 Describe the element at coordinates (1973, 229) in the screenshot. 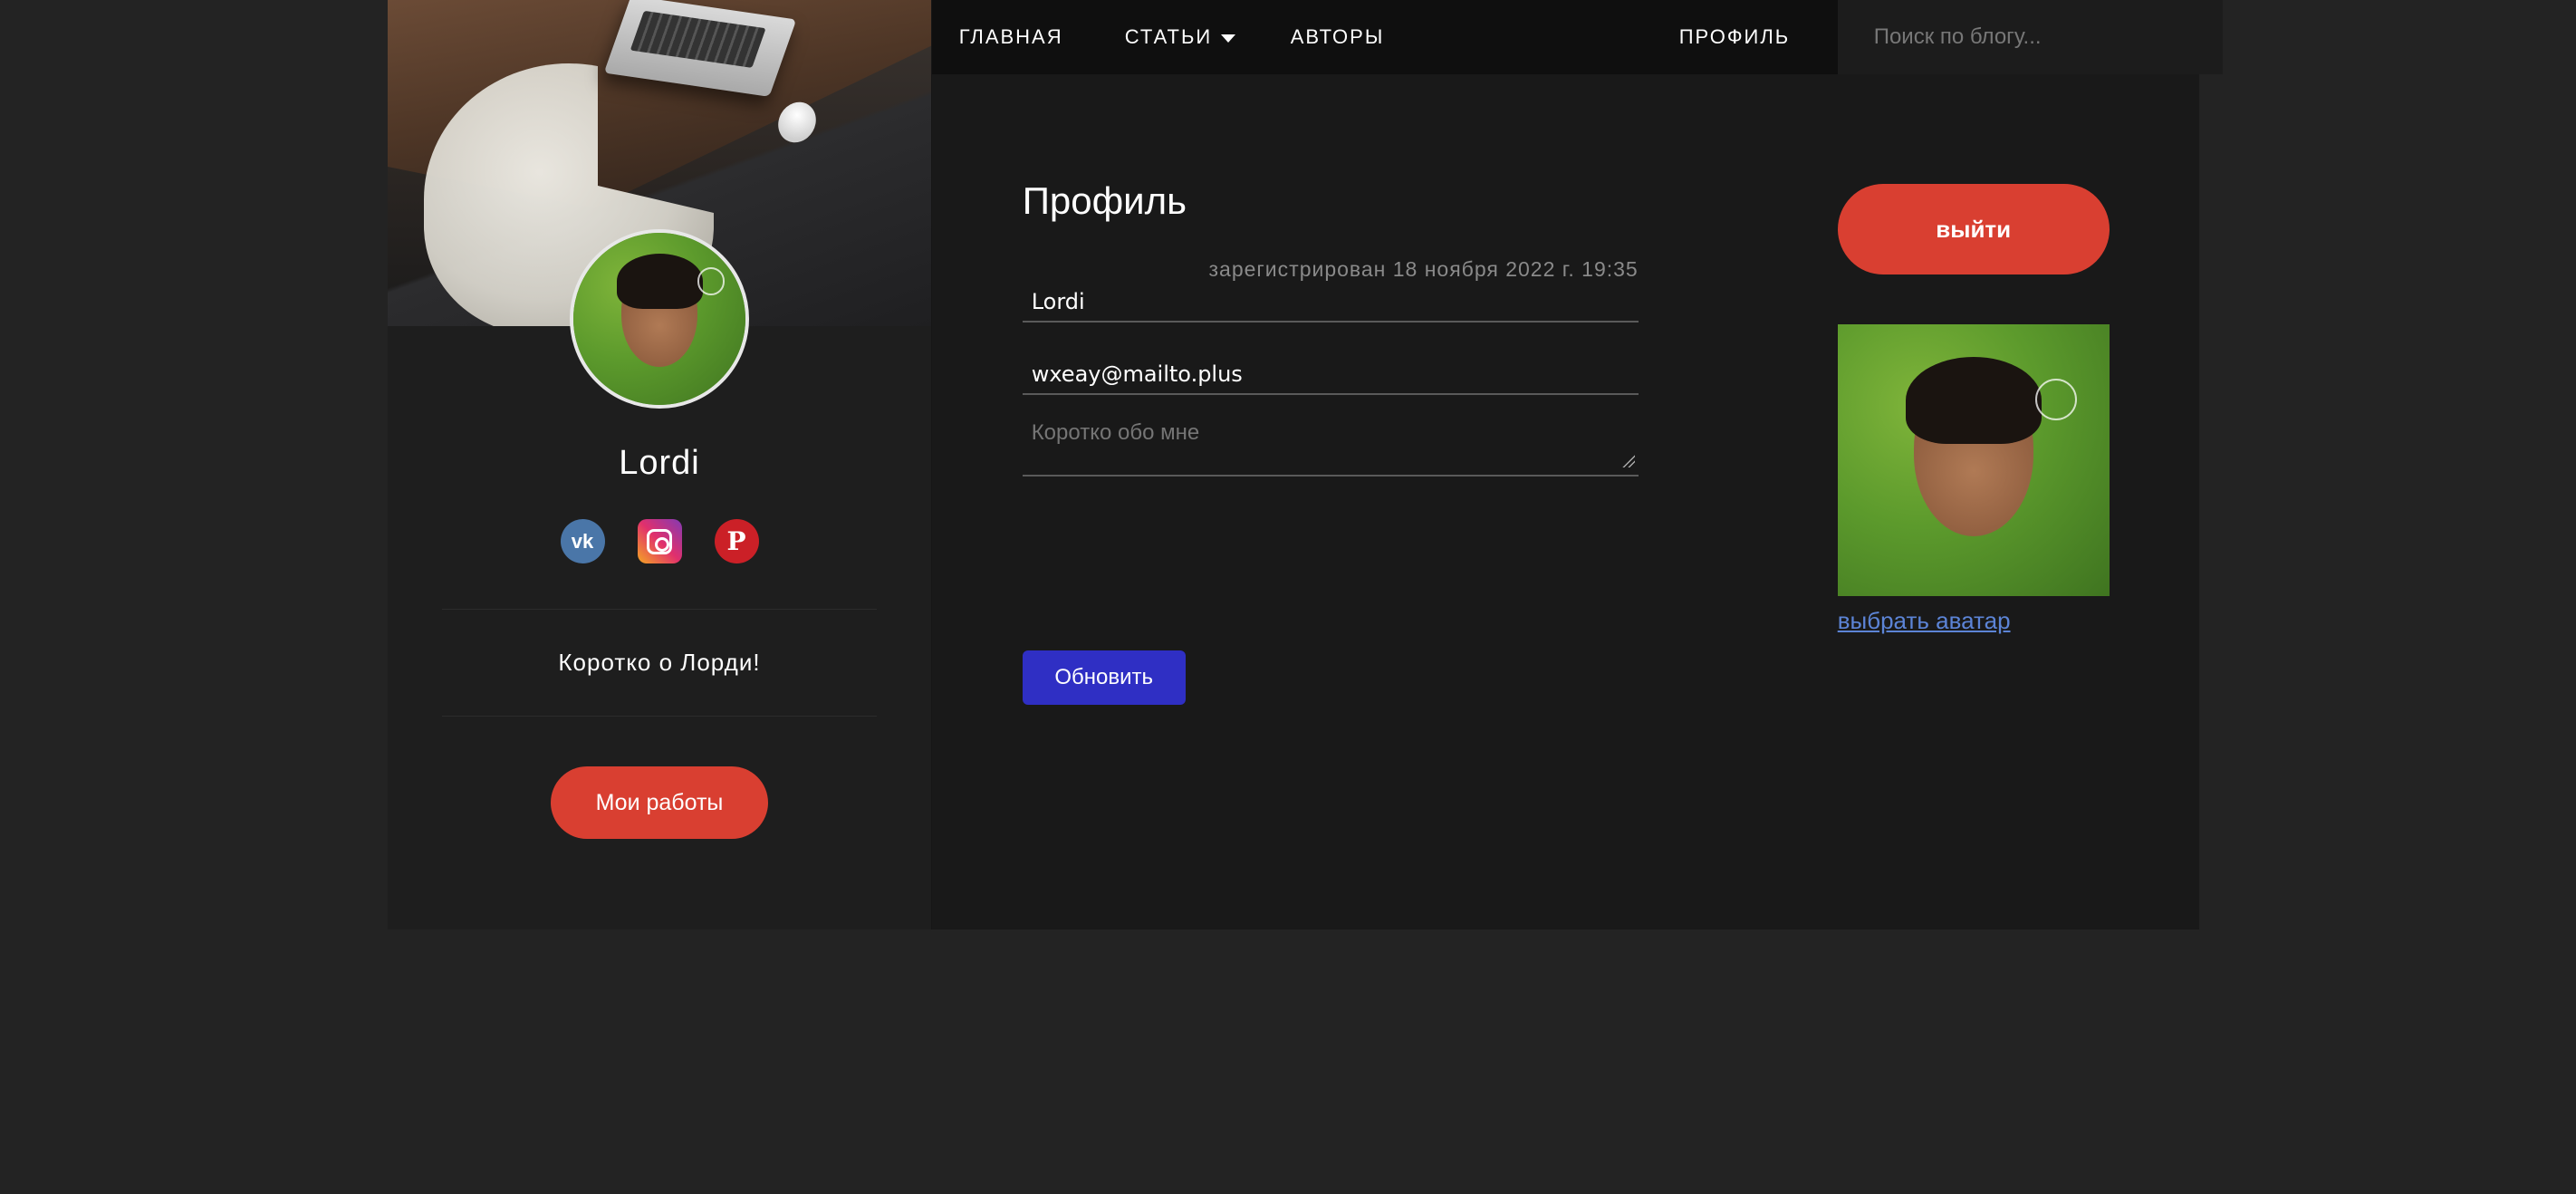

I see `logout-button: выйти` at that location.